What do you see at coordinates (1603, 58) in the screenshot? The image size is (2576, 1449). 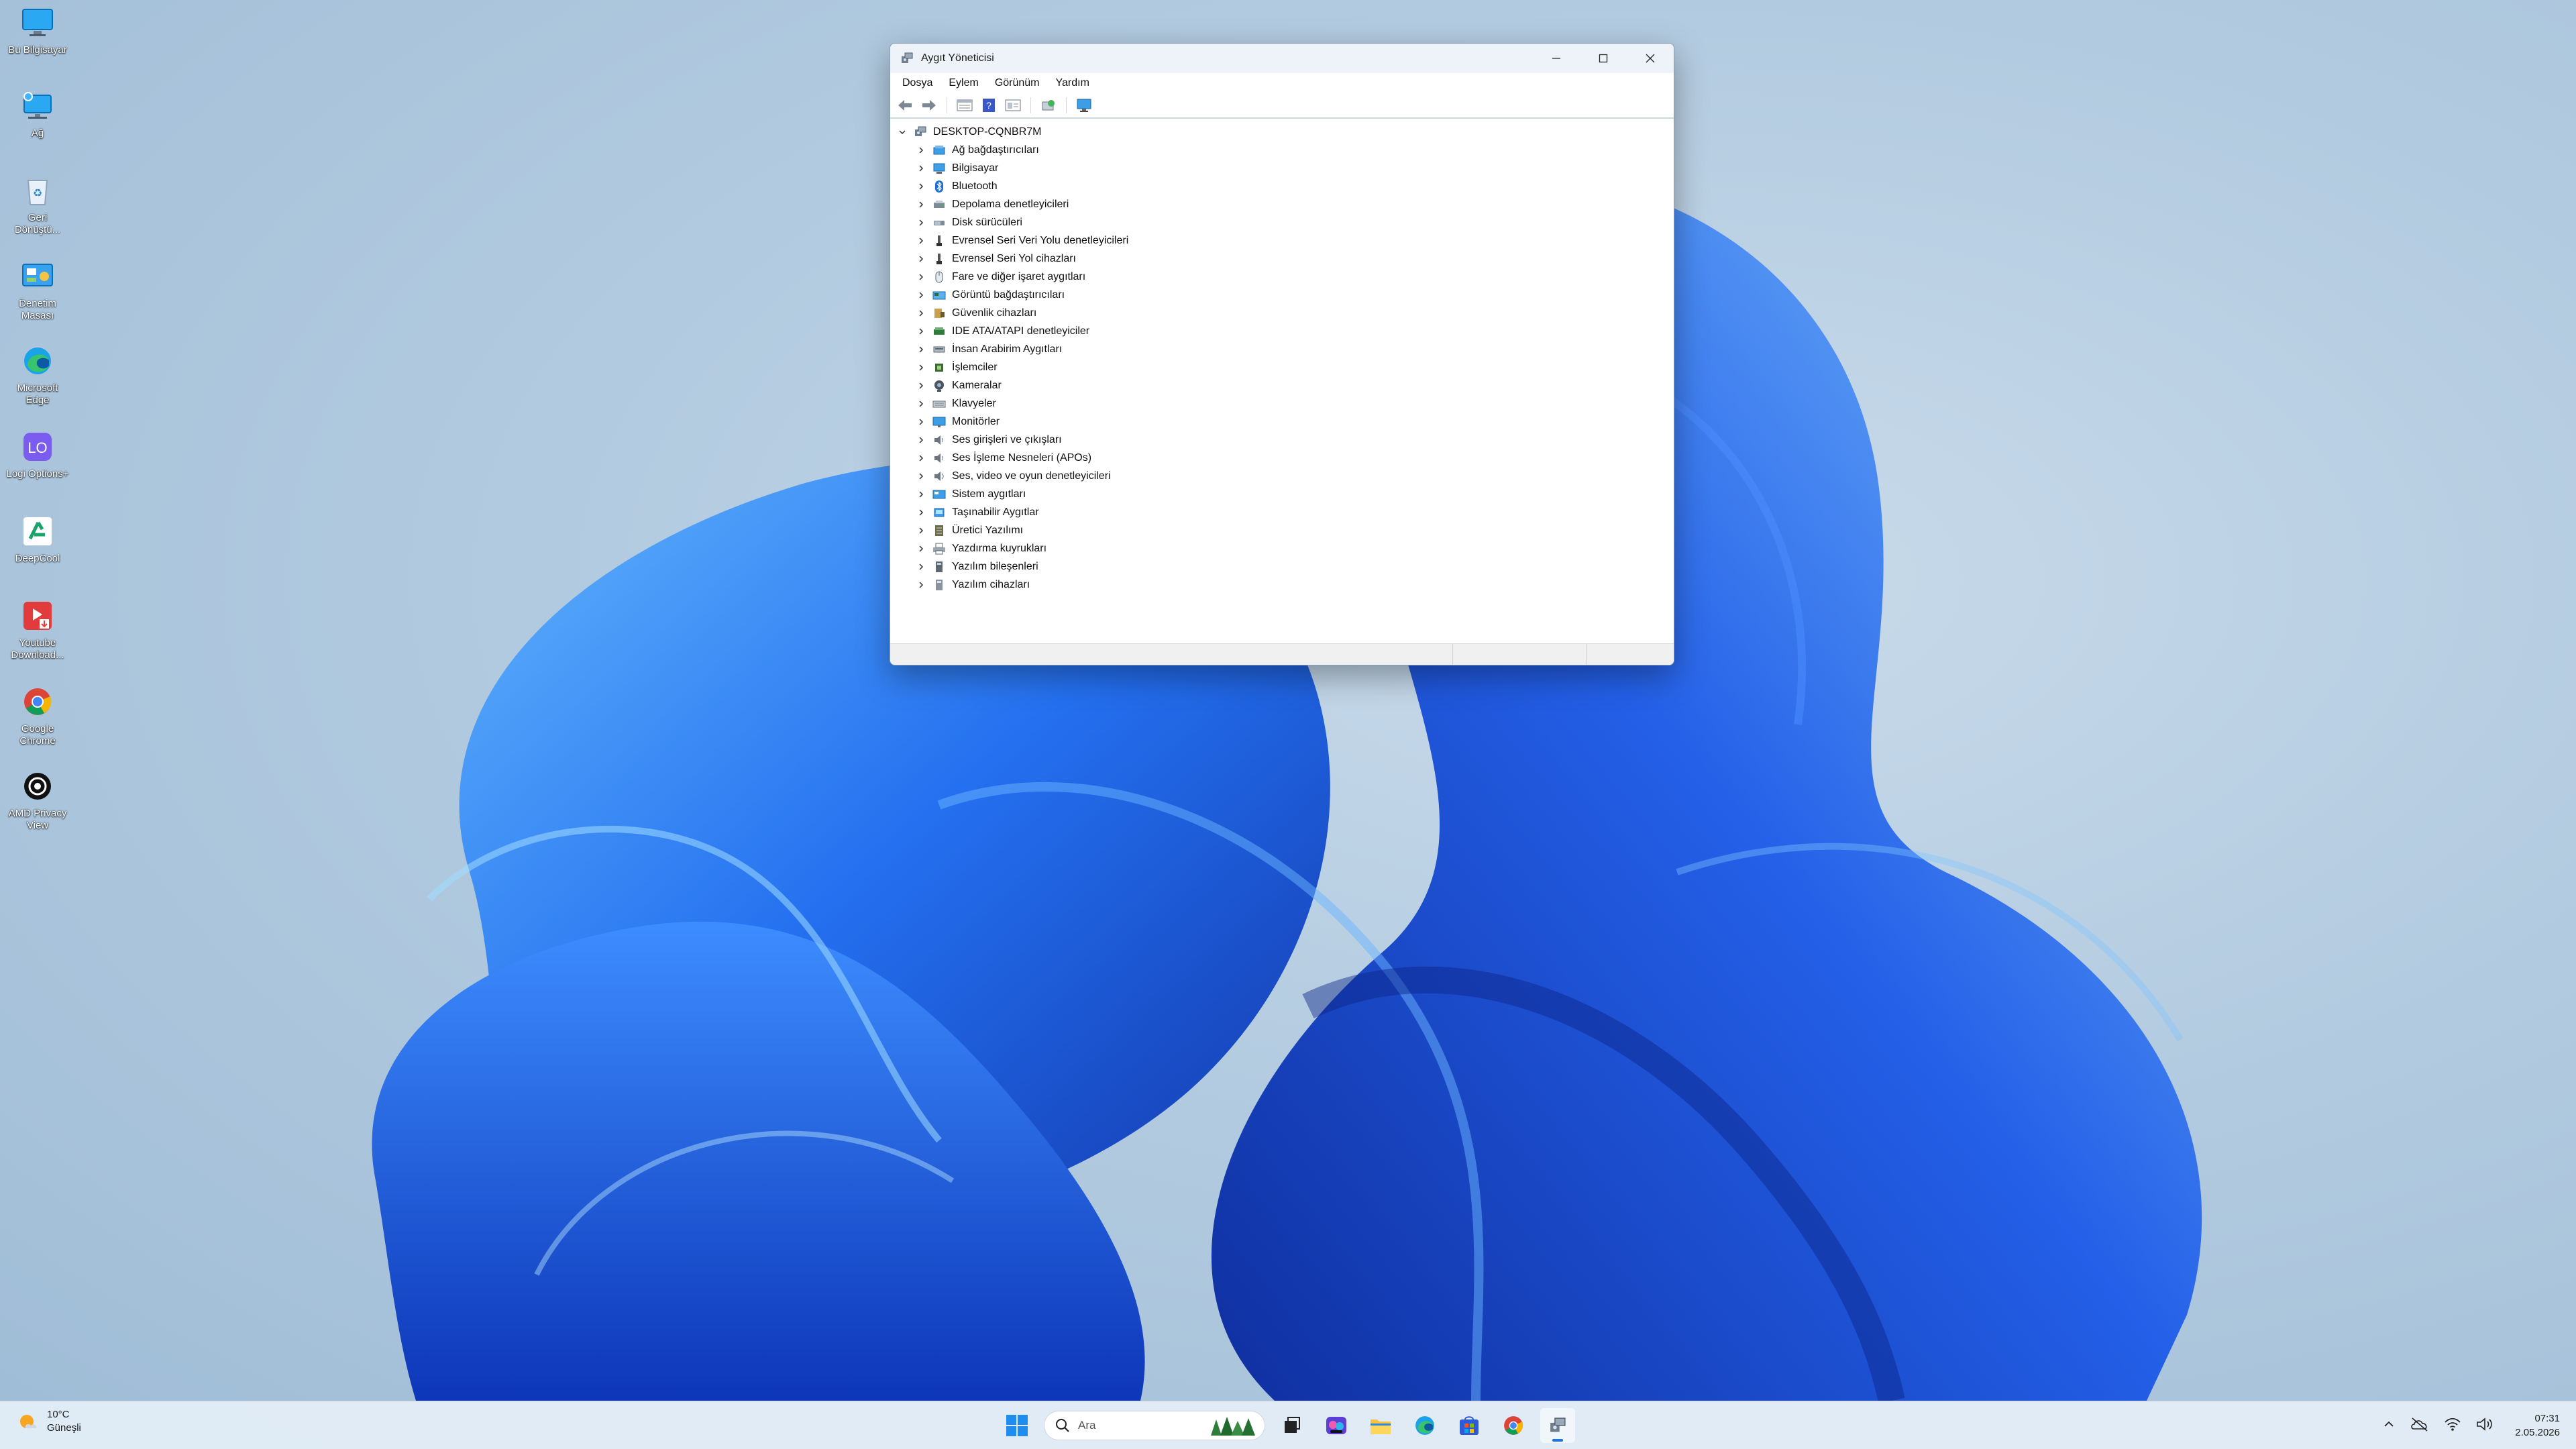 I see `maximize-button` at bounding box center [1603, 58].